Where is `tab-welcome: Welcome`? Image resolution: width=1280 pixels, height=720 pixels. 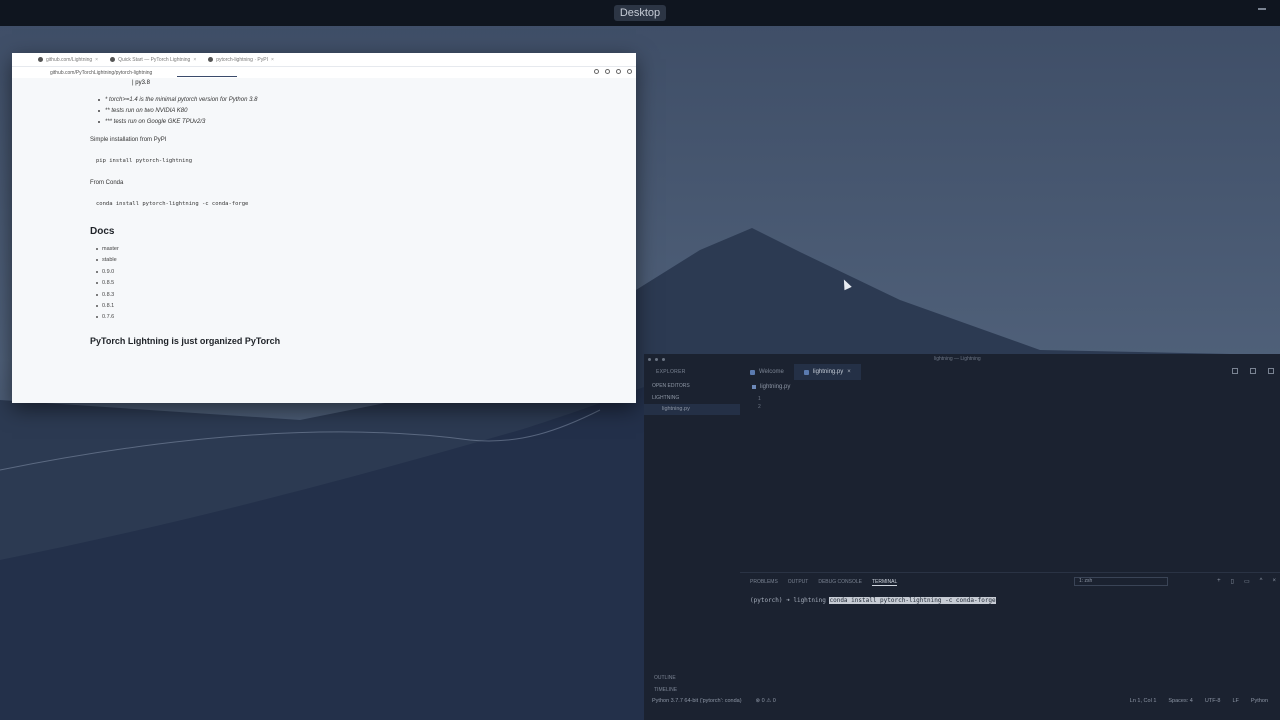
tab-welcome: Welcome is located at coordinates (767, 372).